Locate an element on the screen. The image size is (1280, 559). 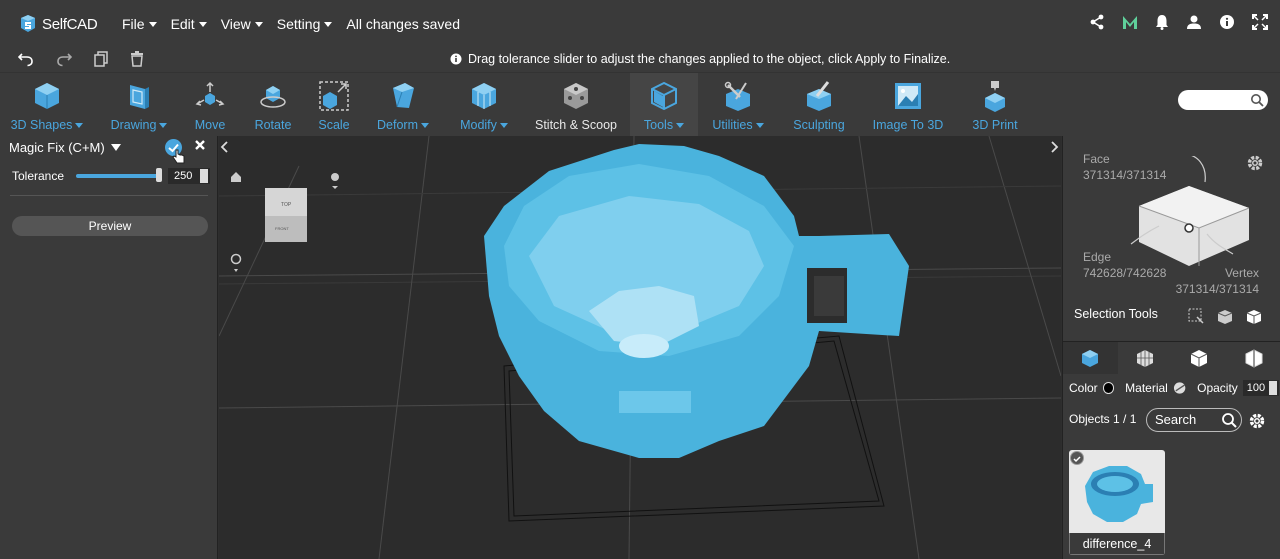
material-label: Material is located at coordinates (1146, 388).